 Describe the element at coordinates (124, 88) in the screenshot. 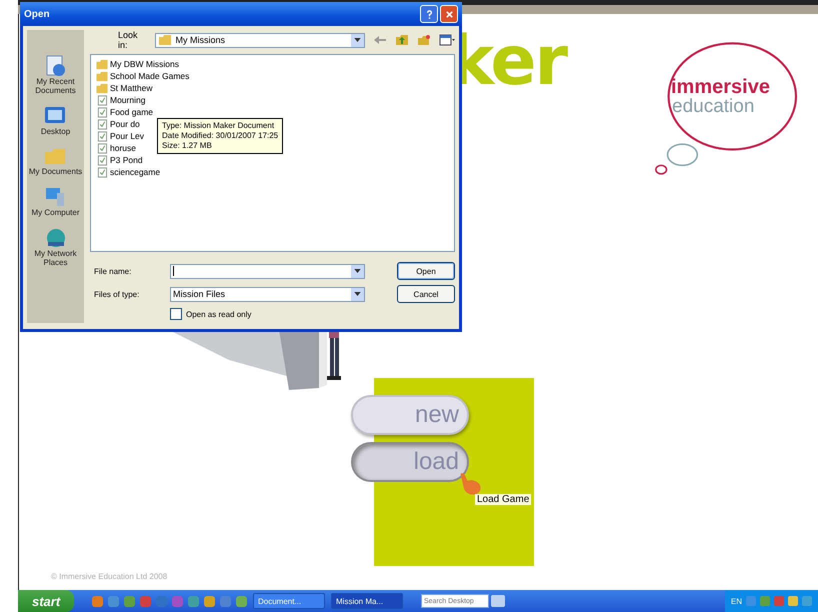

I see `file-item: St Matthew` at that location.